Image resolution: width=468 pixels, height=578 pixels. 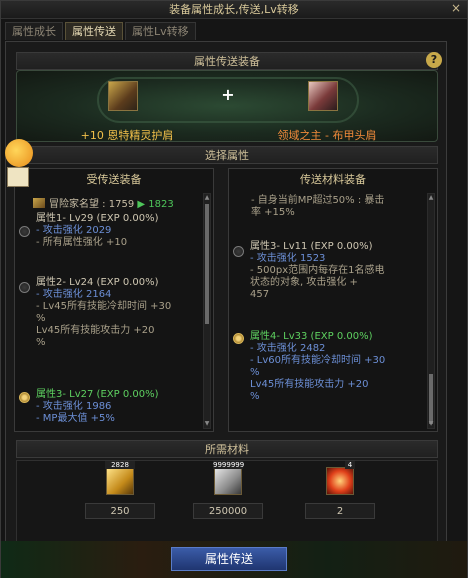 I want to click on tab-attribute-growth: 属性成长, so click(x=34, y=31).